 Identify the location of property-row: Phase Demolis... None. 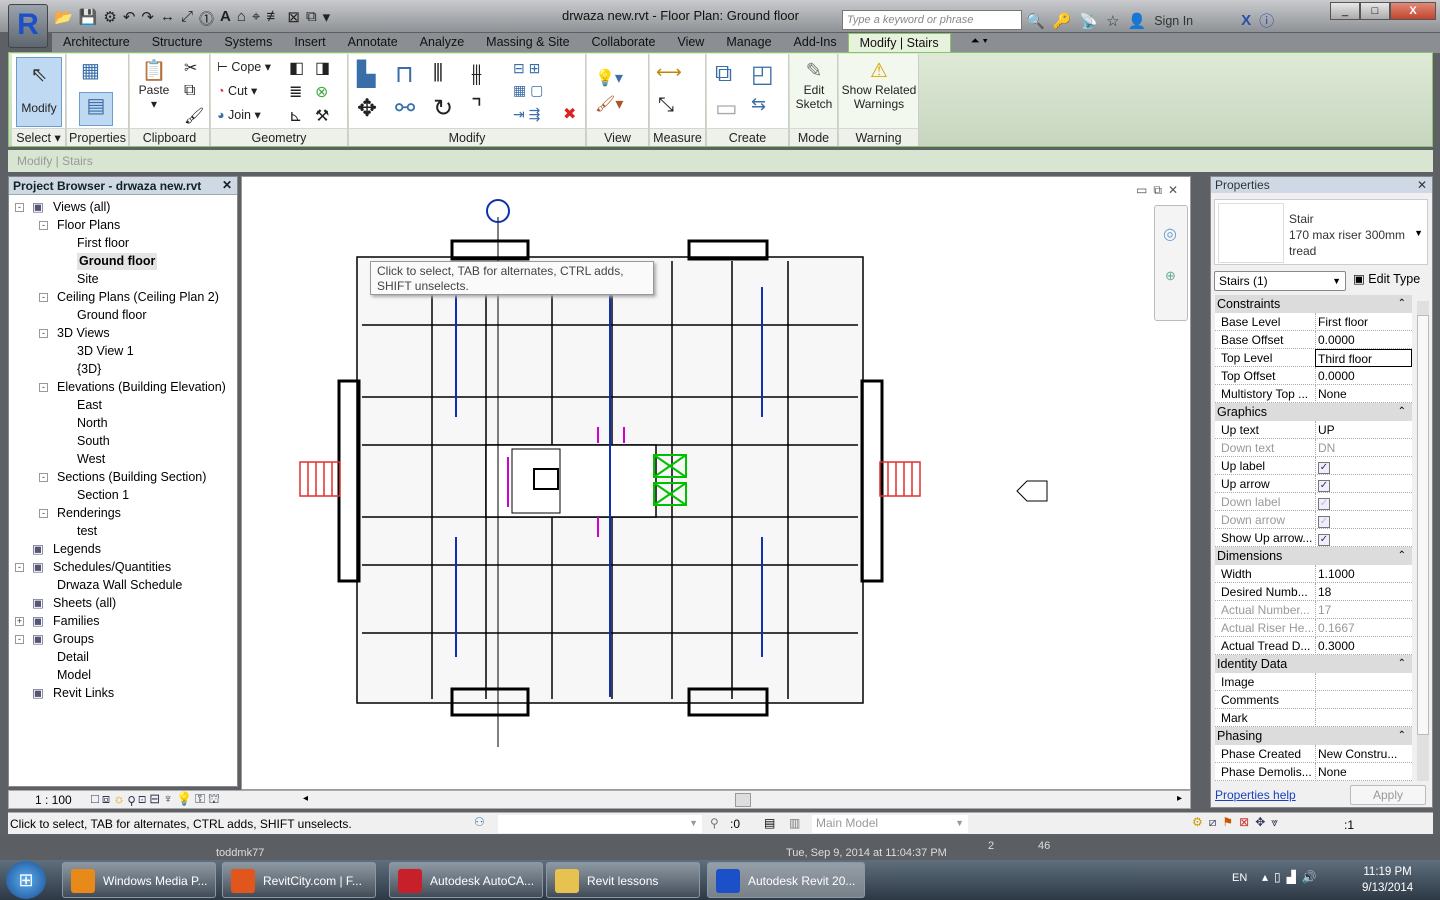
(1313, 772).